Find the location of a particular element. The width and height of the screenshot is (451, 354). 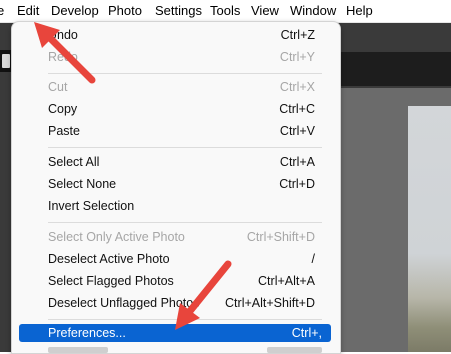

annotation-arrow-preferences is located at coordinates (203, 295).